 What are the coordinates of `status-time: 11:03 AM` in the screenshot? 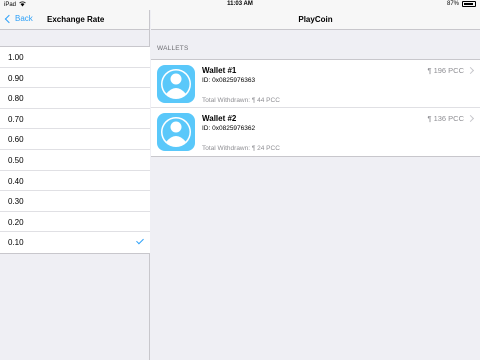 It's located at (240, 4).